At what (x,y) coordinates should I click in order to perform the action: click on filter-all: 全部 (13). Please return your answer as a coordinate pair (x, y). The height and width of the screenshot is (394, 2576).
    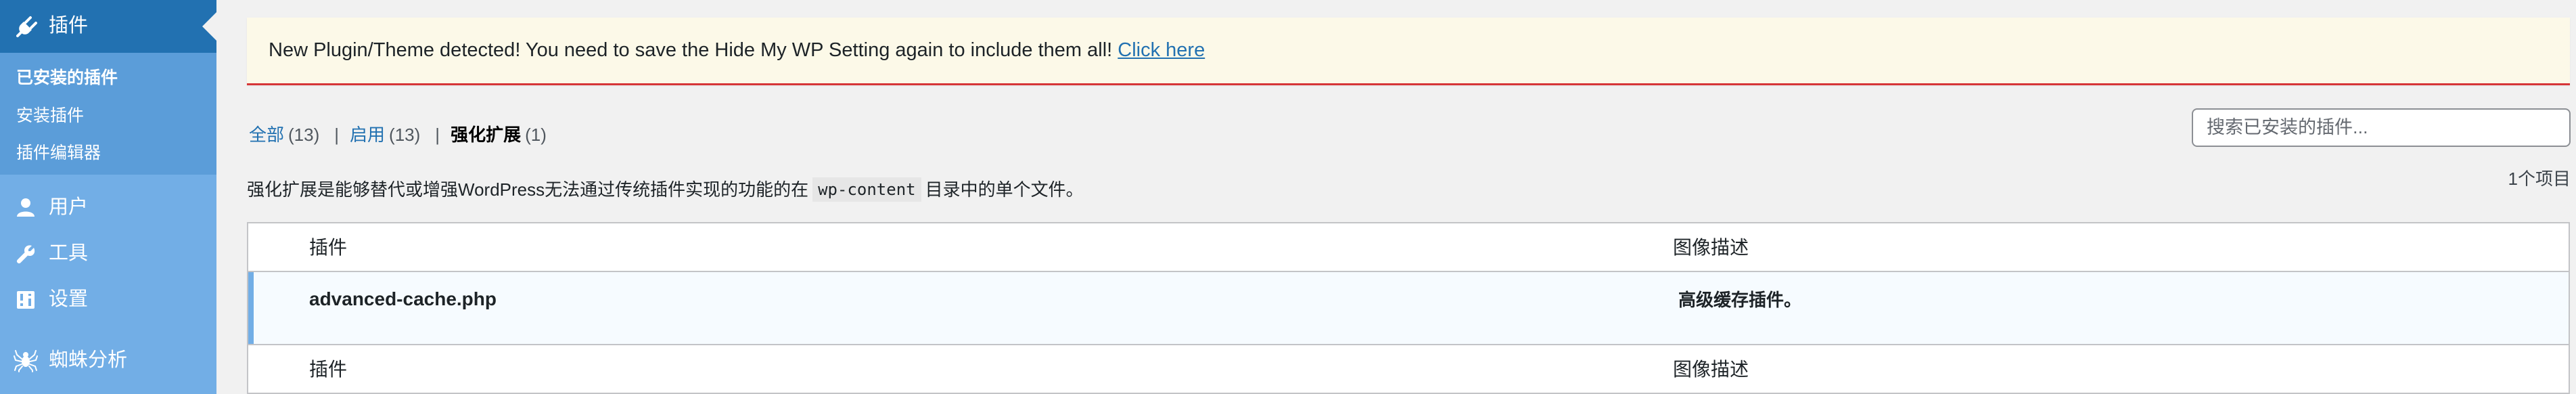
    Looking at the image, I should click on (284, 135).